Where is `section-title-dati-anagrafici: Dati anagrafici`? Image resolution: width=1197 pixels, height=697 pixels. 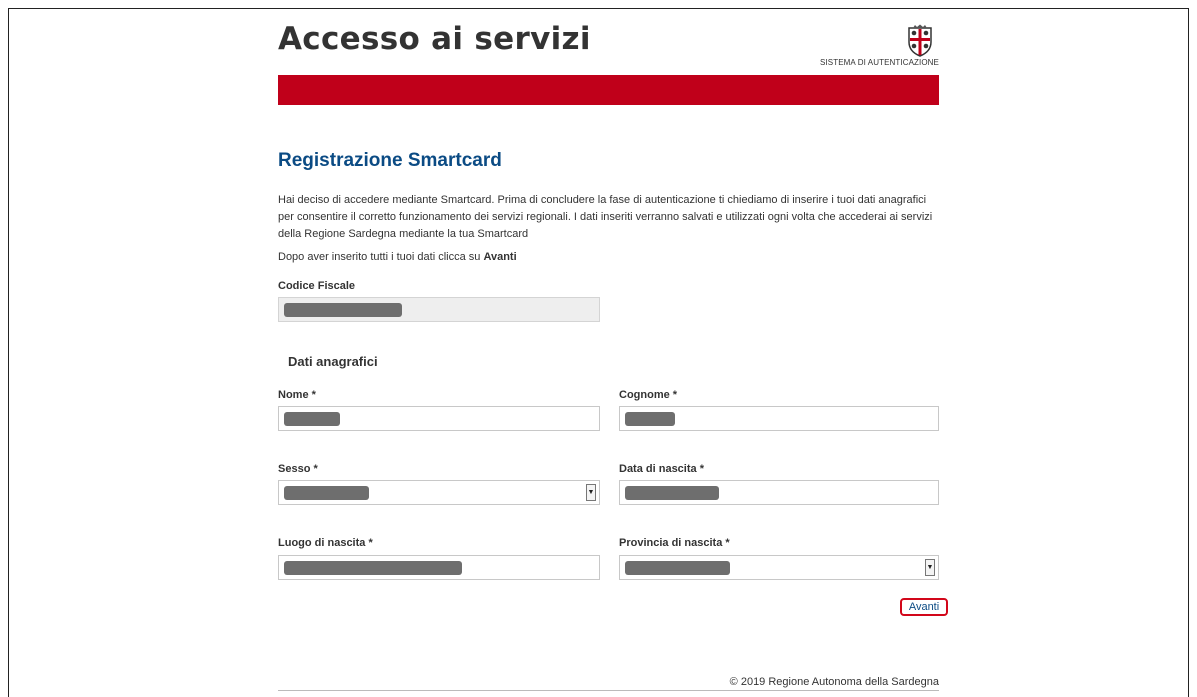 section-title-dati-anagrafici: Dati anagrafici is located at coordinates (333, 361).